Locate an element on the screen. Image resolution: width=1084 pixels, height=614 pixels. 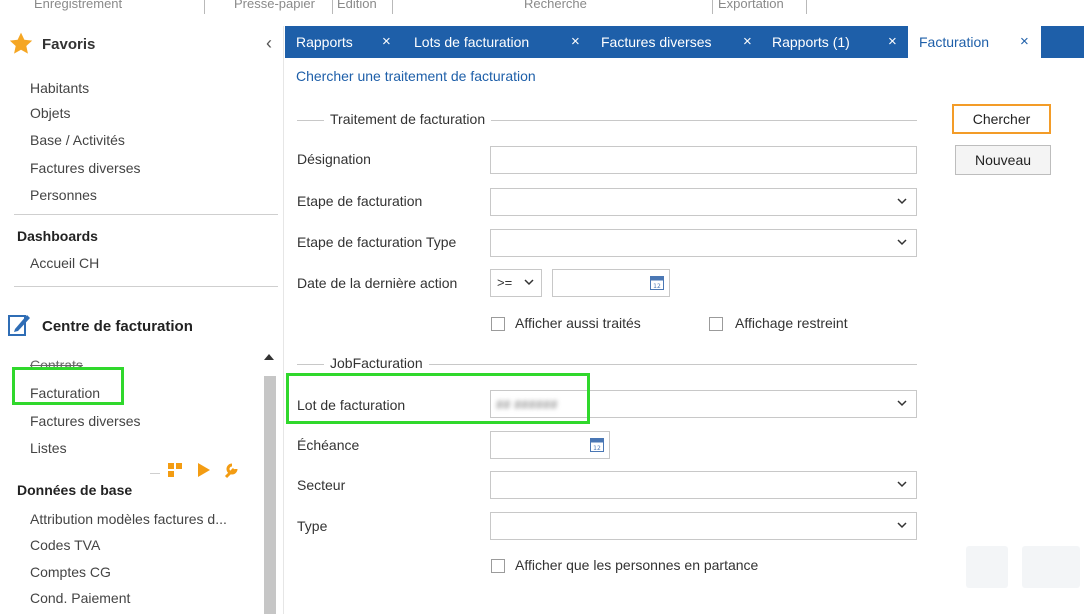
affichage-restreint-label: Affichage restreint is located at coordinates (791, 323).